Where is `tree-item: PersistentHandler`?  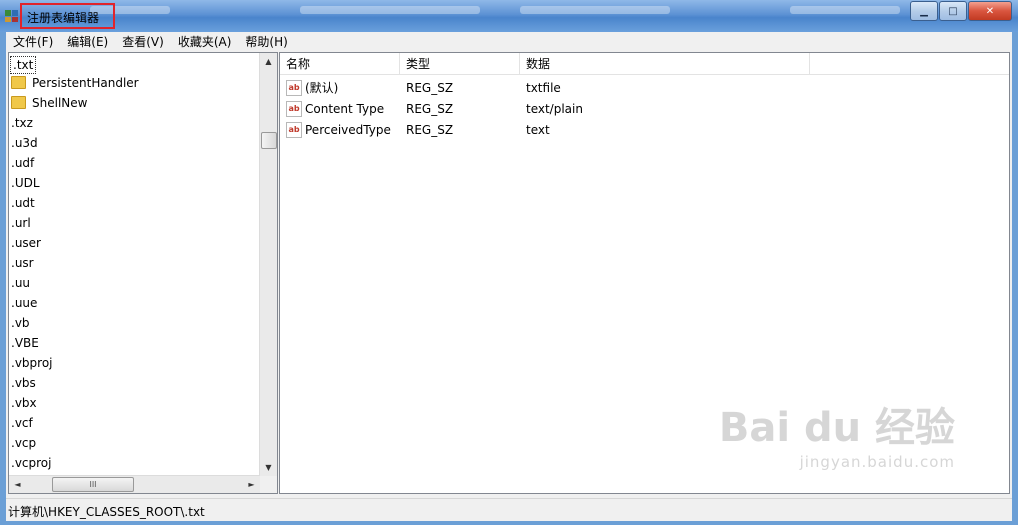
tree-item: PersistentHandler is located at coordinates (75, 83).